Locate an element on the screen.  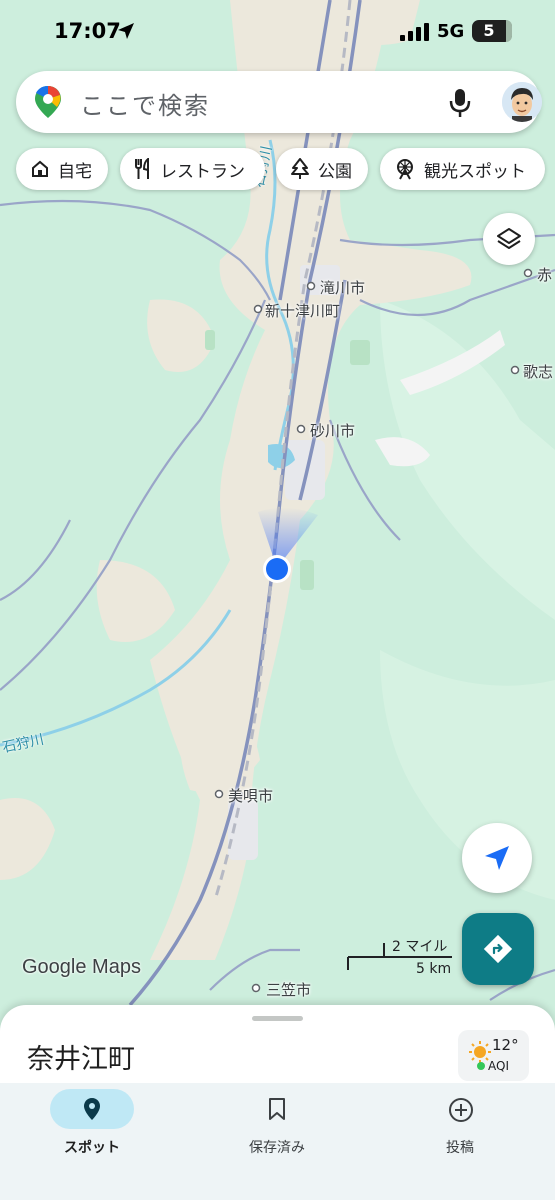
chip-home-label: 自宅 is located at coordinates (75, 171).